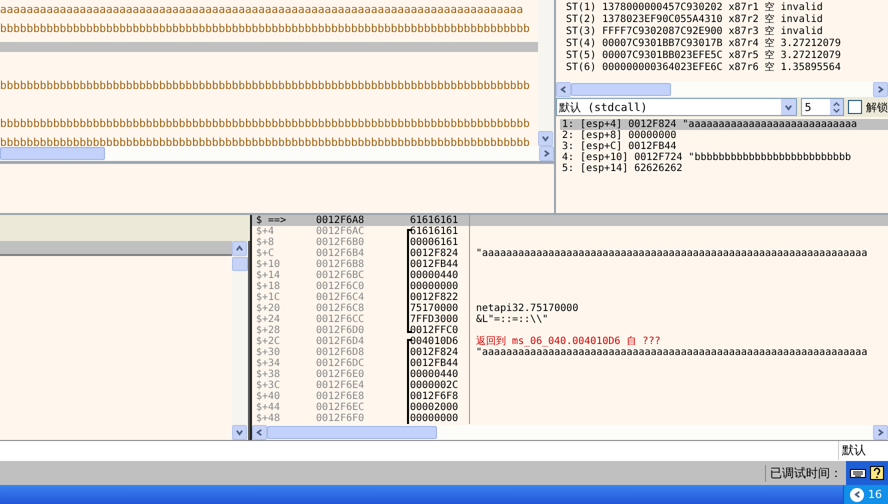  Describe the element at coordinates (341, 418) in the screenshot. I see `stack-address: 0012F6F0` at that location.